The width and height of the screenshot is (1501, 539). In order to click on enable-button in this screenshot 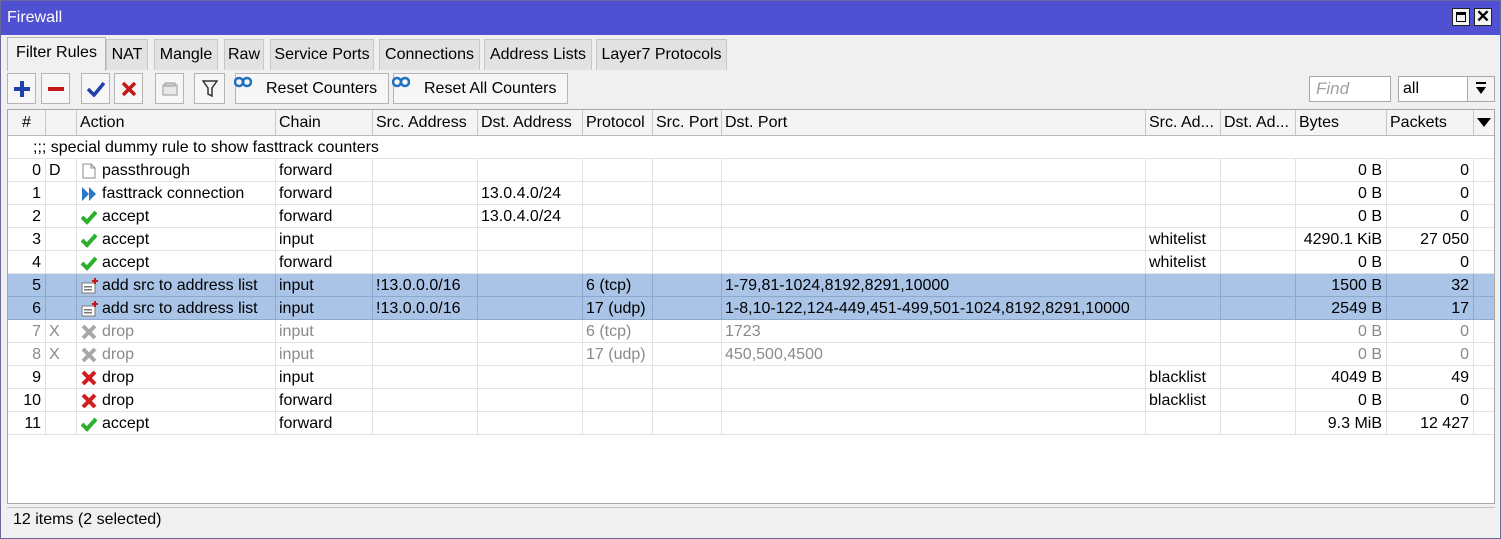, I will do `click(95, 88)`.